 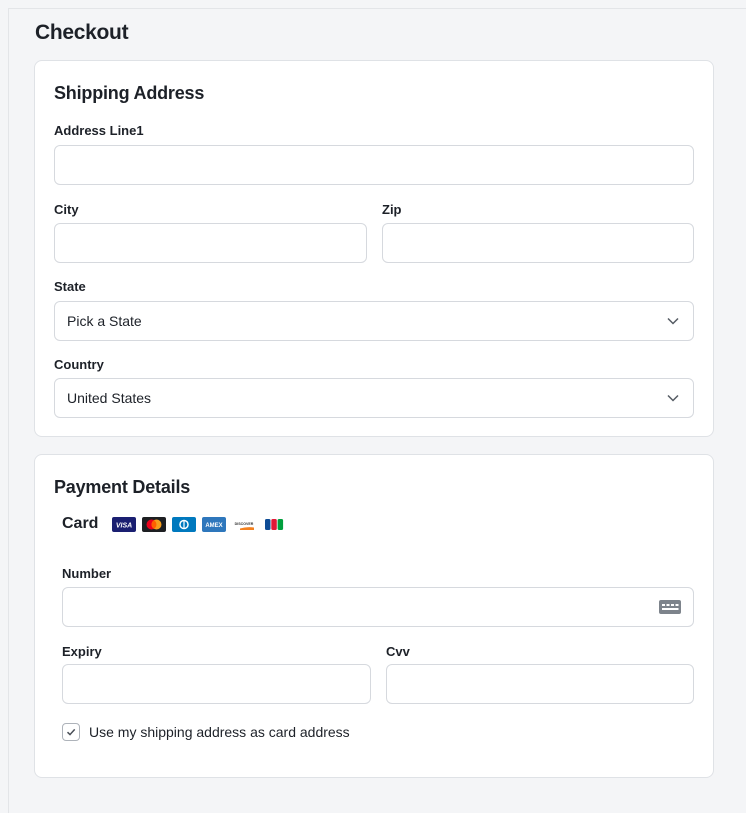 What do you see at coordinates (184, 524) in the screenshot?
I see `diners-club-icon` at bounding box center [184, 524].